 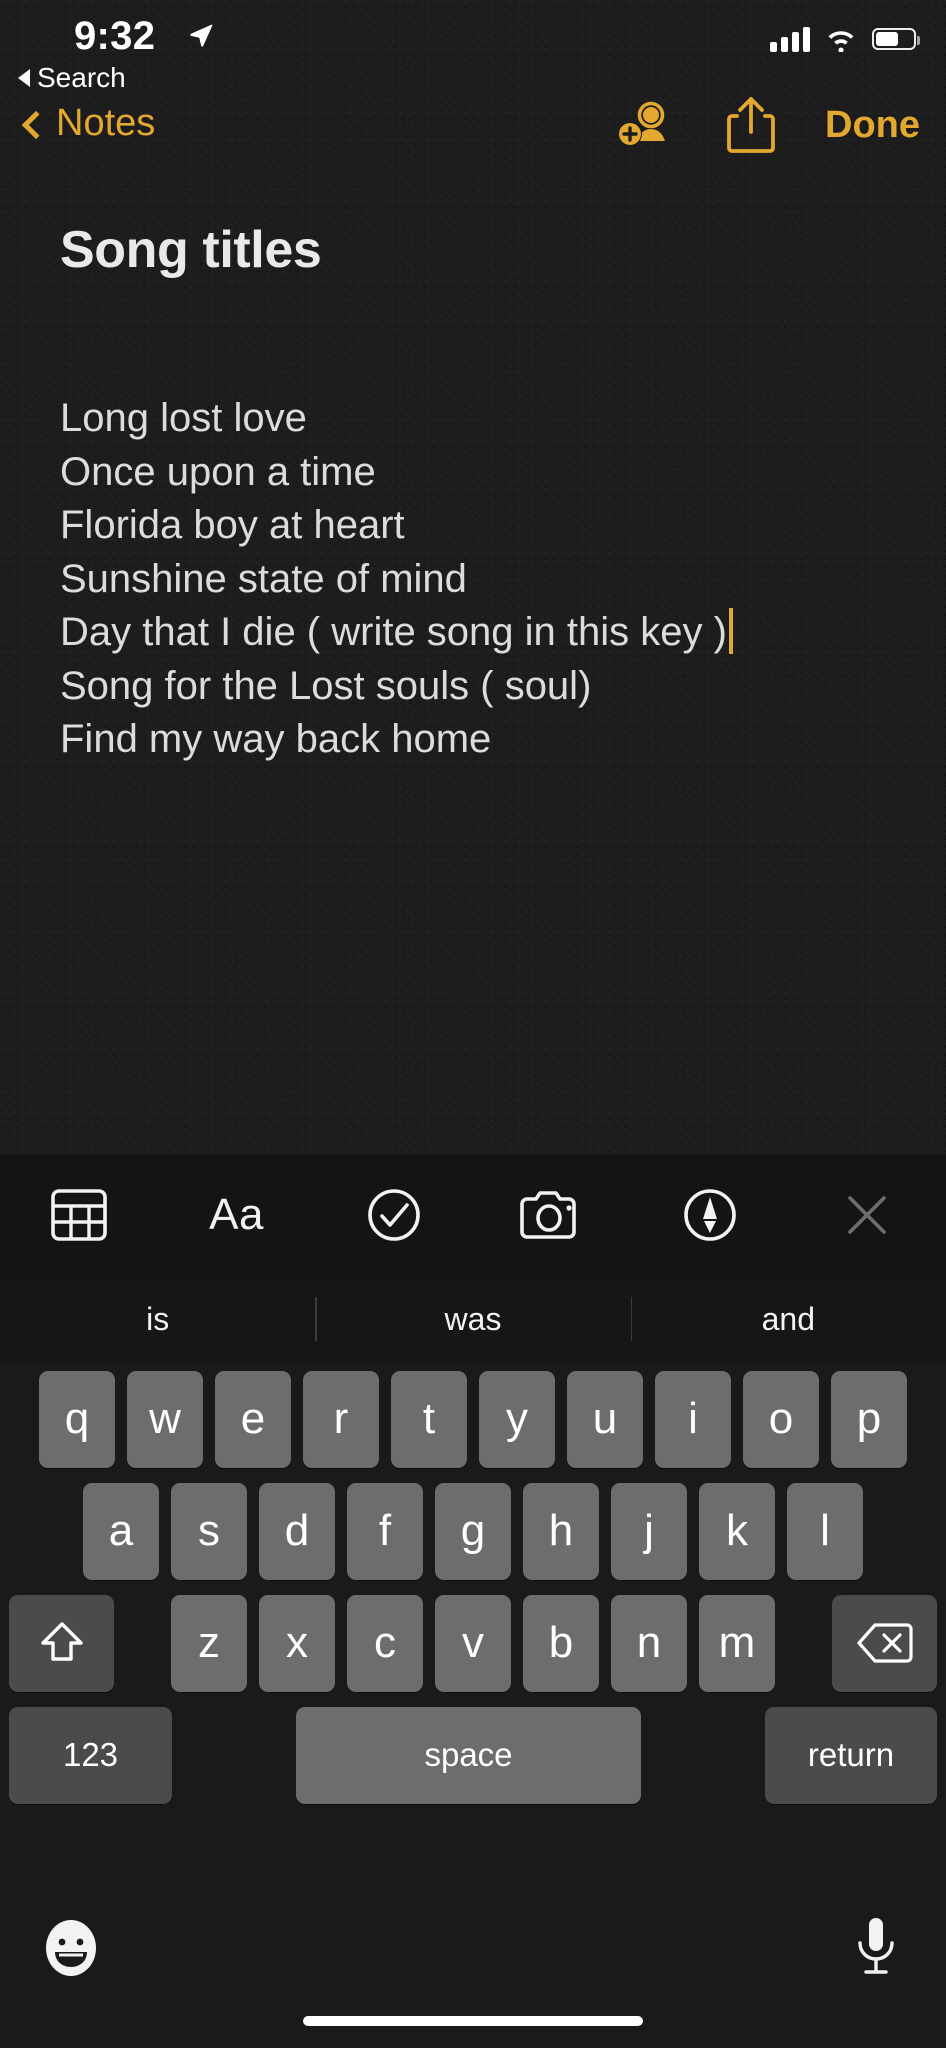 I want to click on key-s: s, so click(x=209, y=1531).